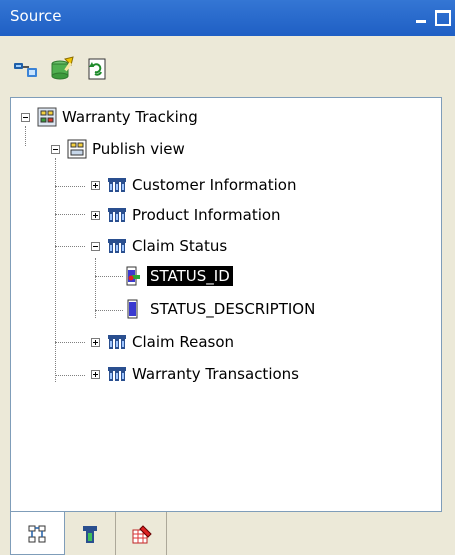  Describe the element at coordinates (36, 16) in the screenshot. I see `panel-title: Source` at that location.